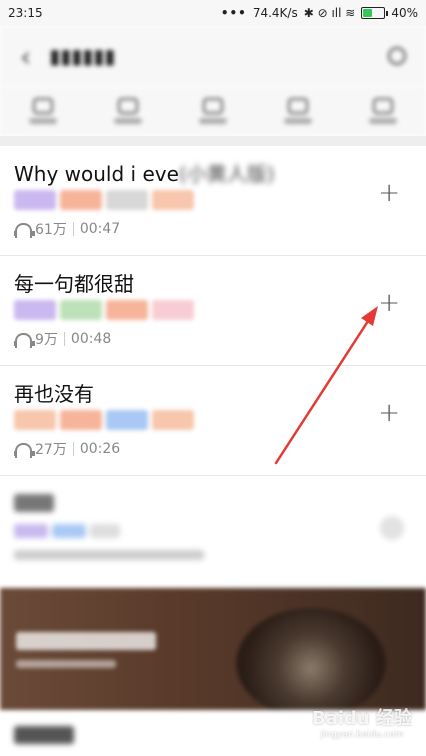 Image resolution: width=426 pixels, height=756 pixels. Describe the element at coordinates (213, 311) in the screenshot. I see `song-item: 每一句都很甜 9万 00:48 +` at that location.